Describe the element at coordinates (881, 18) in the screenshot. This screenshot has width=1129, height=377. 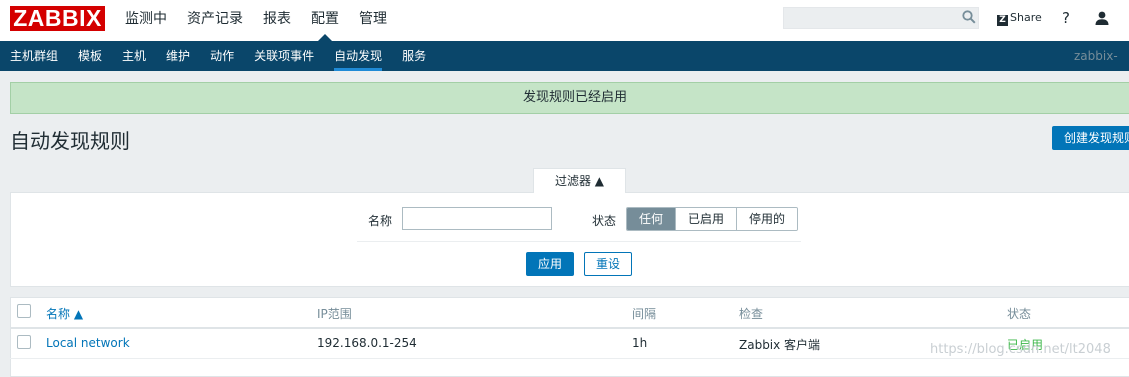
I see `search-input` at that location.